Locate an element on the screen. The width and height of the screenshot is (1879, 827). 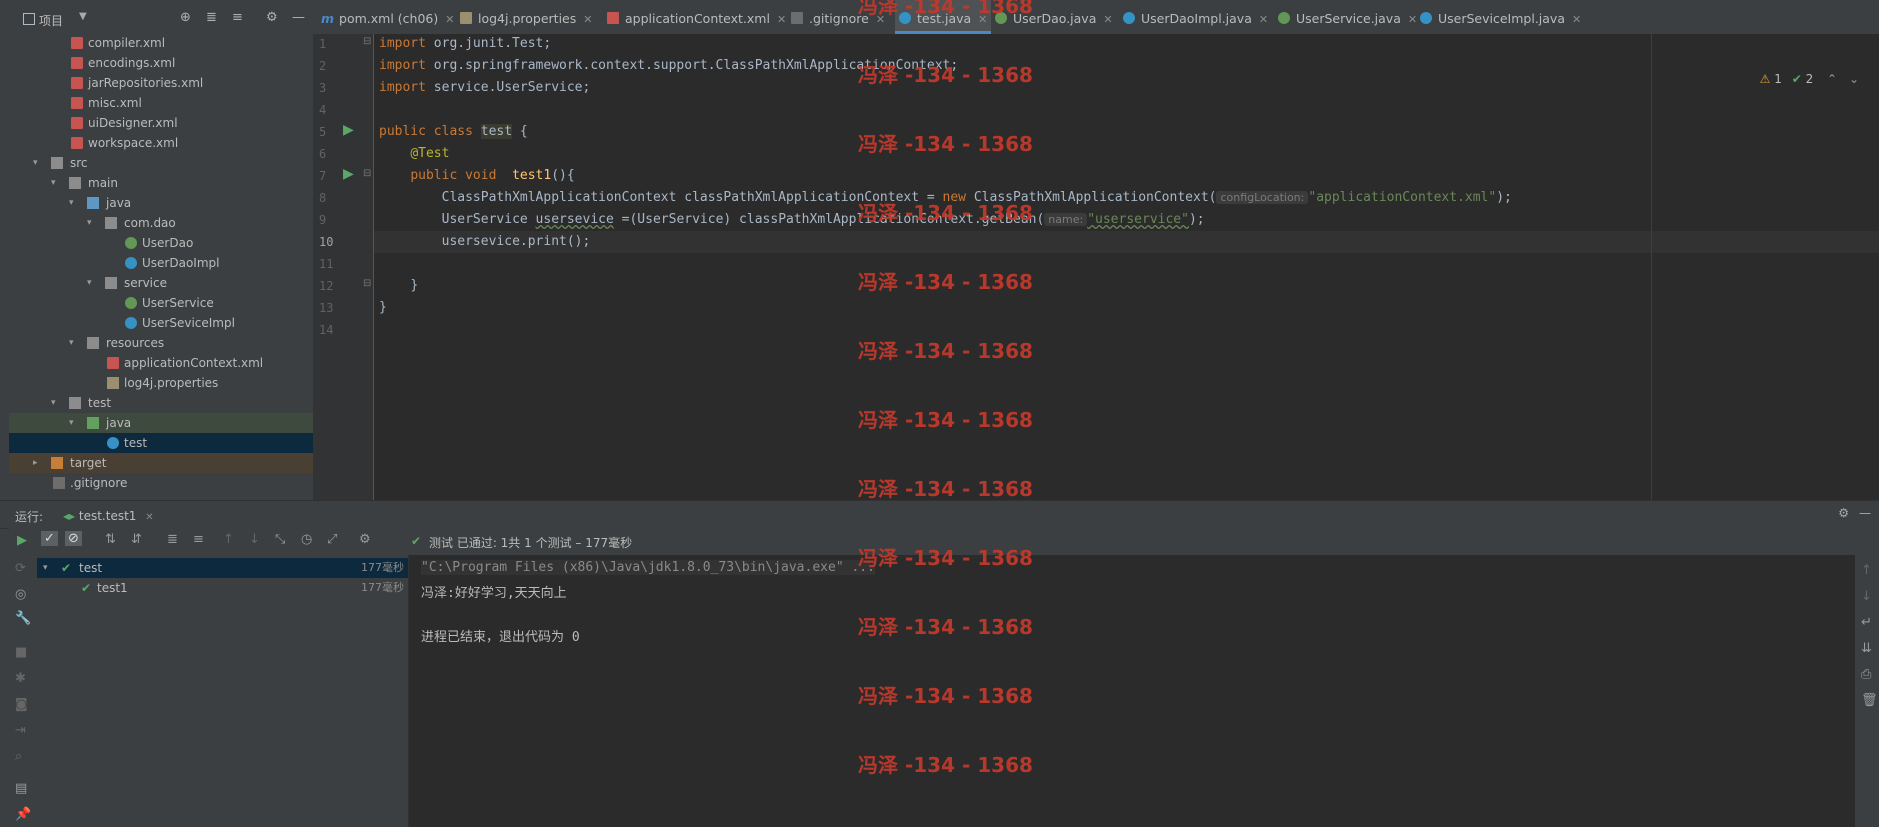
tree-item: jarRepositories.xml is located at coordinates (161, 83).